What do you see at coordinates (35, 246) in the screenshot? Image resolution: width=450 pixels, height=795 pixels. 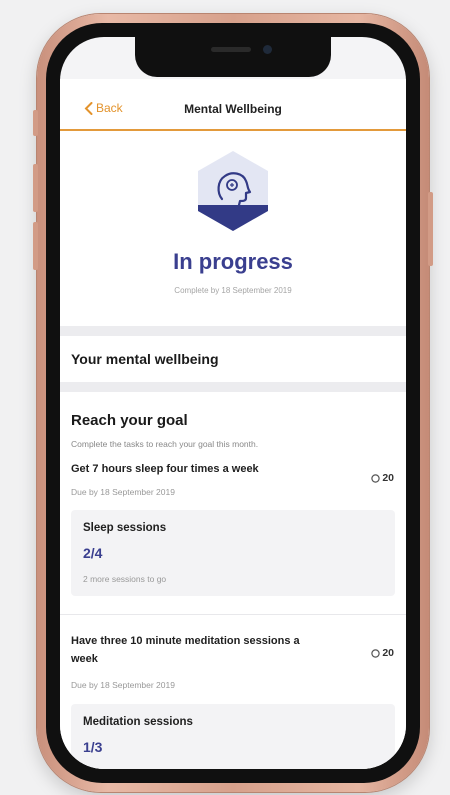 I see `volume-down-button` at bounding box center [35, 246].